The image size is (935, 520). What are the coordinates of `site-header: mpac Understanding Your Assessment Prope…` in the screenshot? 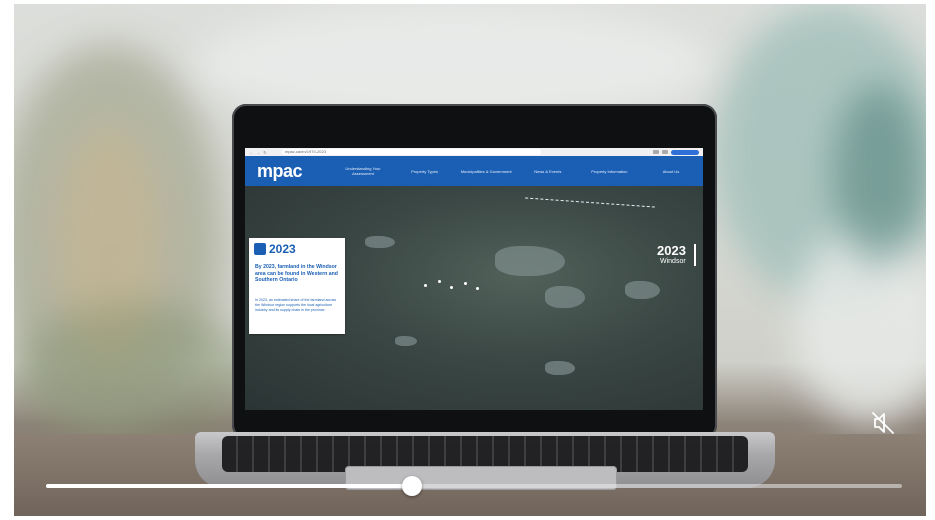 It's located at (474, 171).